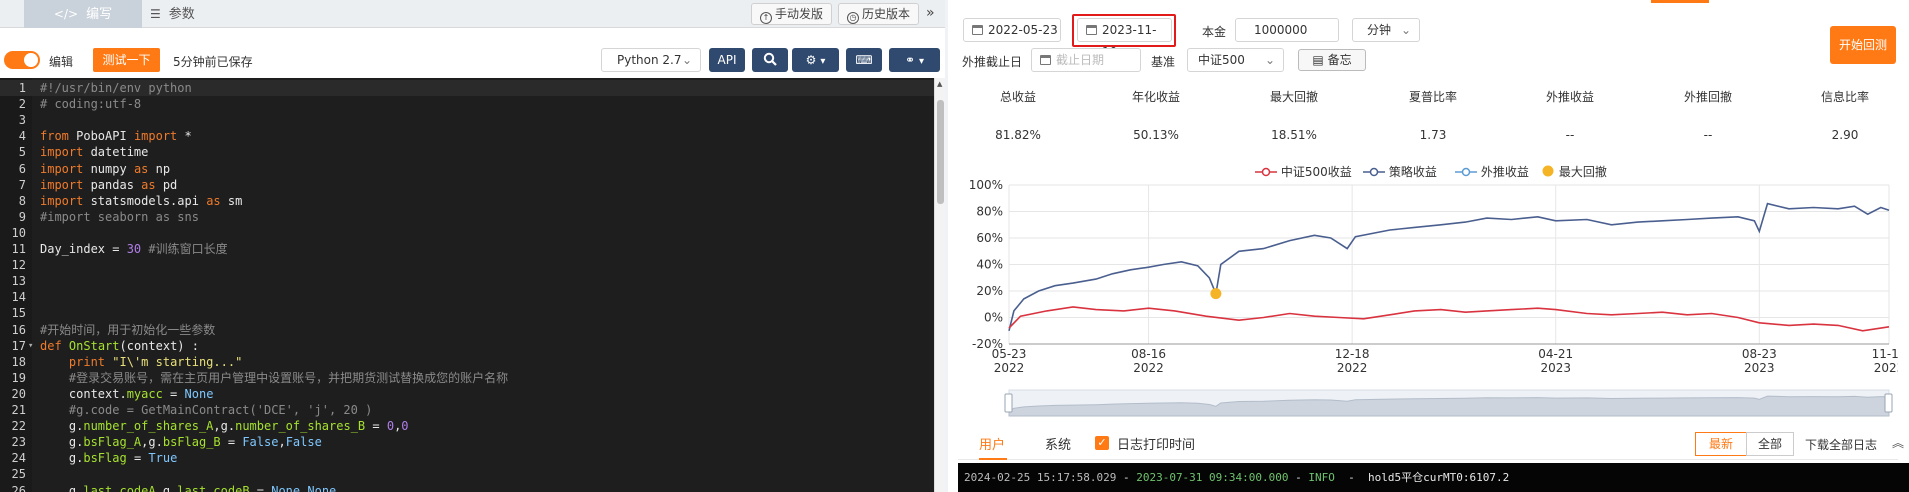  Describe the element at coordinates (116, 136) in the screenshot. I see `code-text: from PoboAPI import *` at that location.